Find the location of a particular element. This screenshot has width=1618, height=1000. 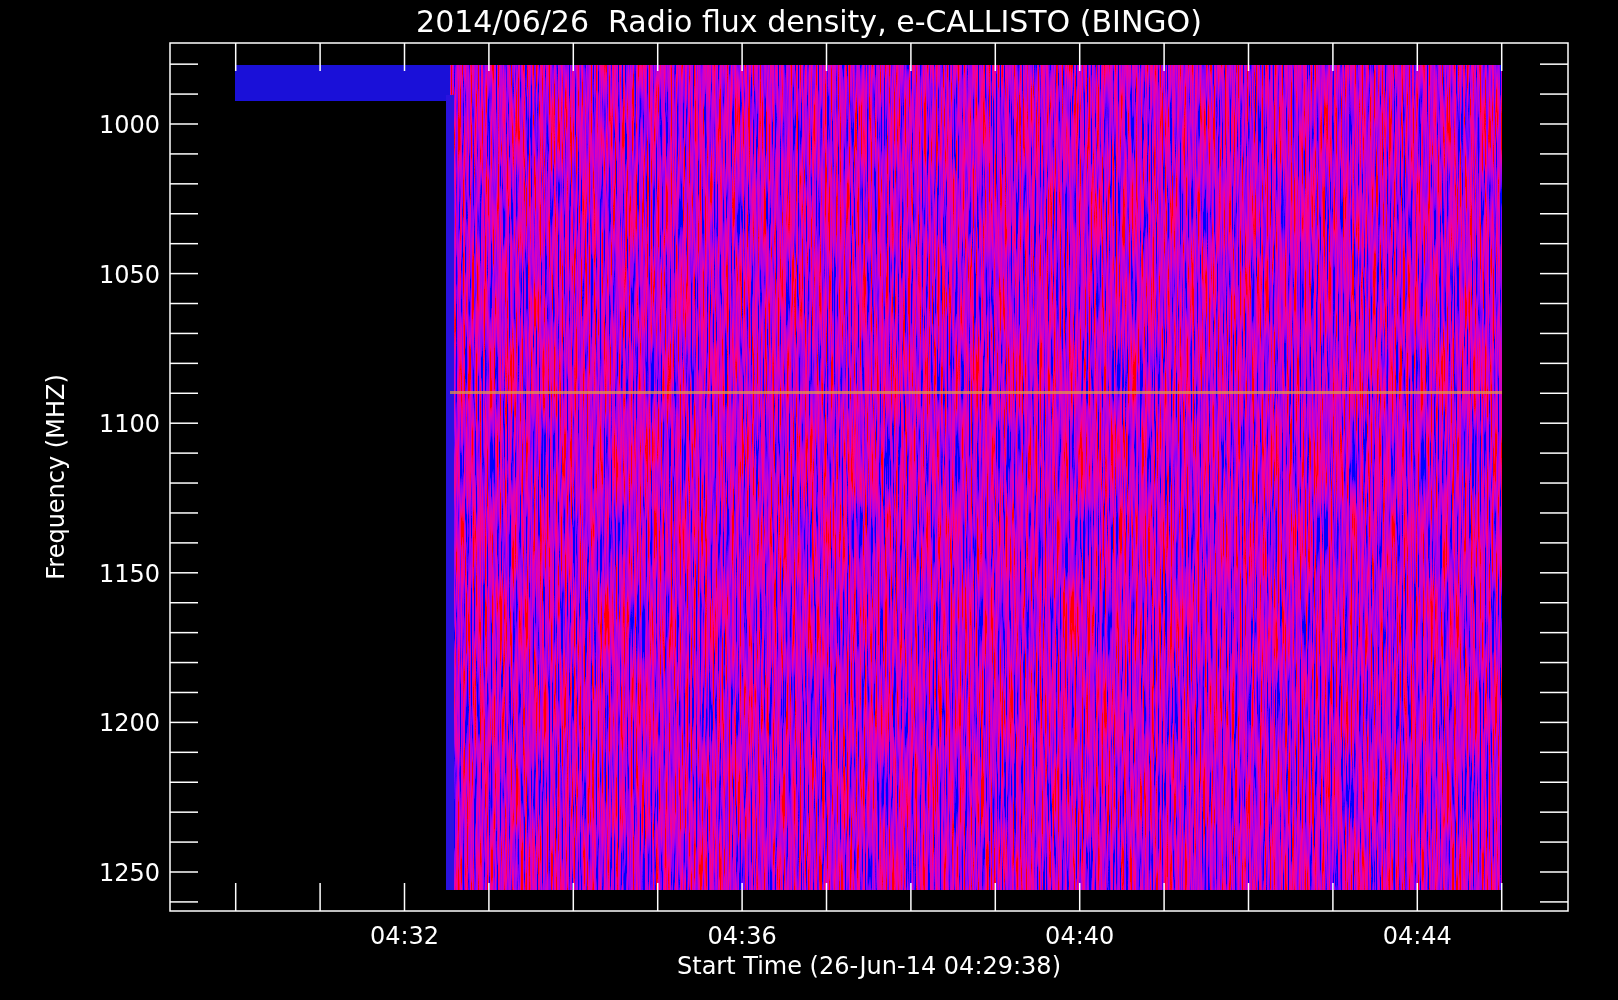

chart-title: 2014/06/26 Radio flux density, e-CALLISTO (BINGO) is located at coordinates (809, 21).